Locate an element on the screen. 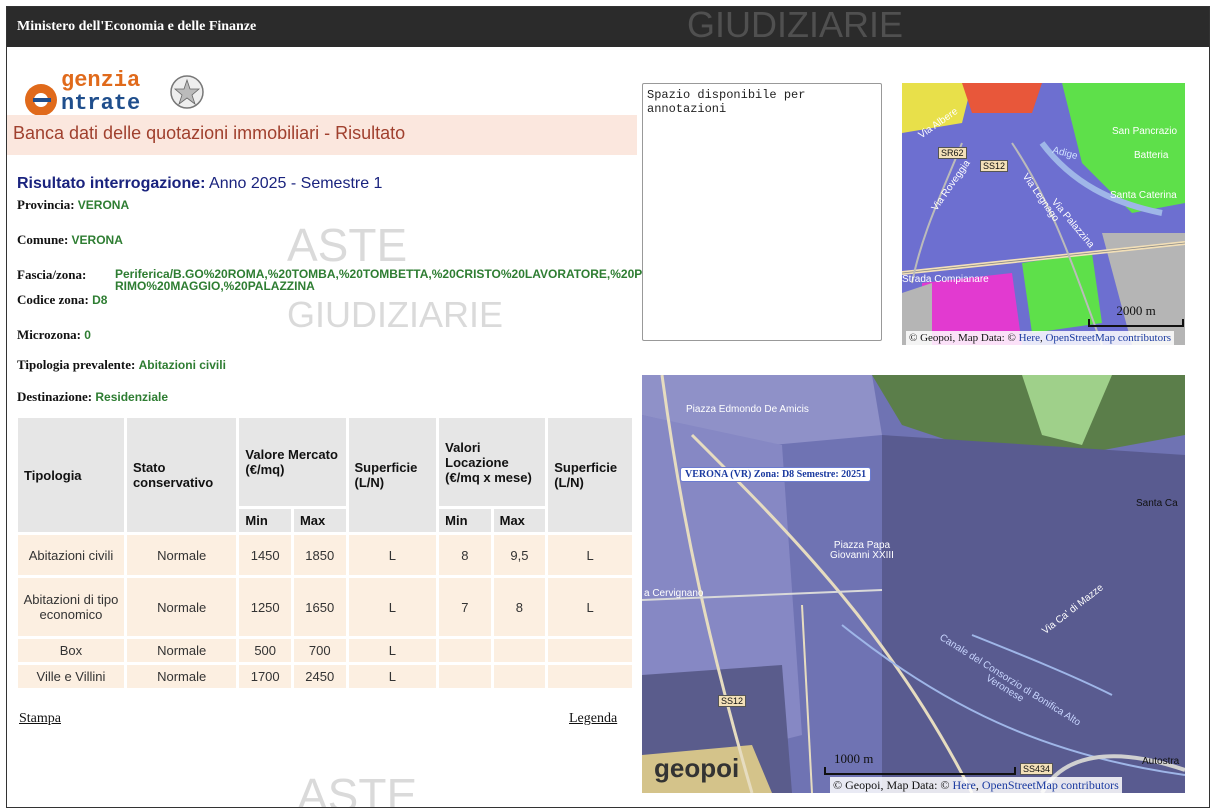  cell-lmax: 8 is located at coordinates (519, 607).